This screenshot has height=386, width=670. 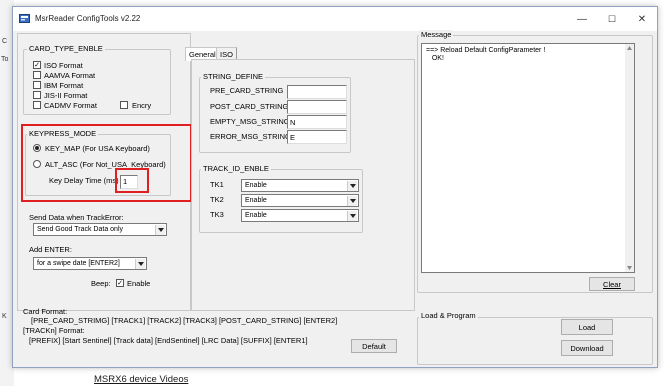 I want to click on load-program-group, so click(x=535, y=341).